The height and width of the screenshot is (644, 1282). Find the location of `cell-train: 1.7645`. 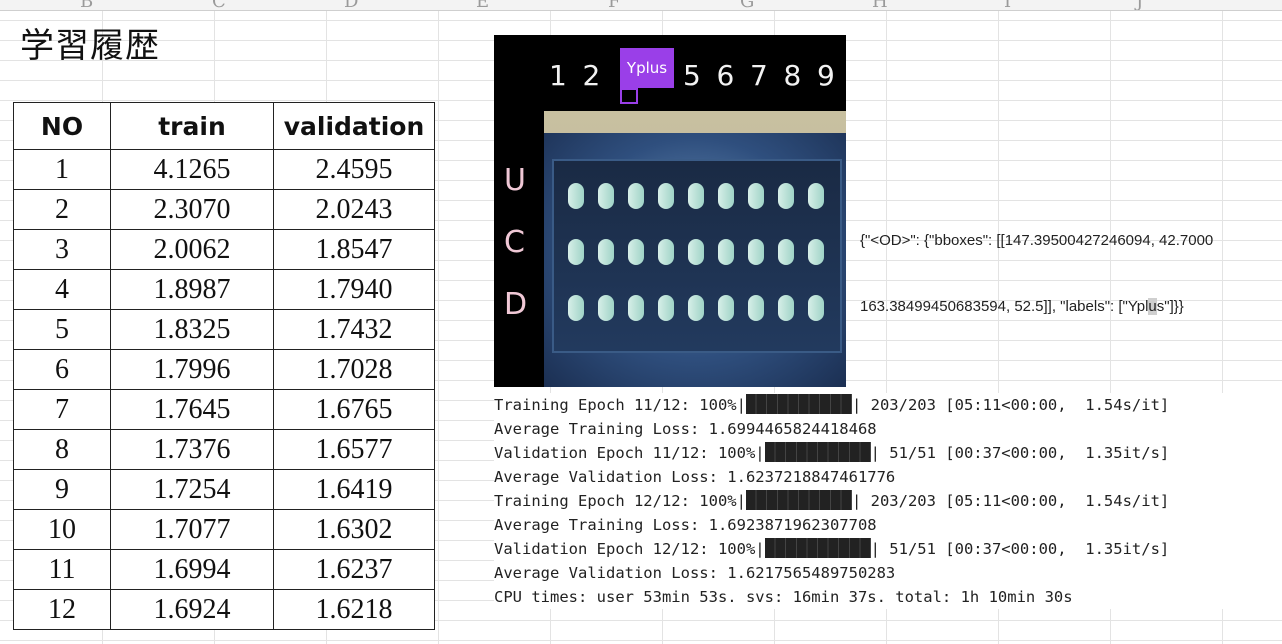

cell-train: 1.7645 is located at coordinates (192, 409).